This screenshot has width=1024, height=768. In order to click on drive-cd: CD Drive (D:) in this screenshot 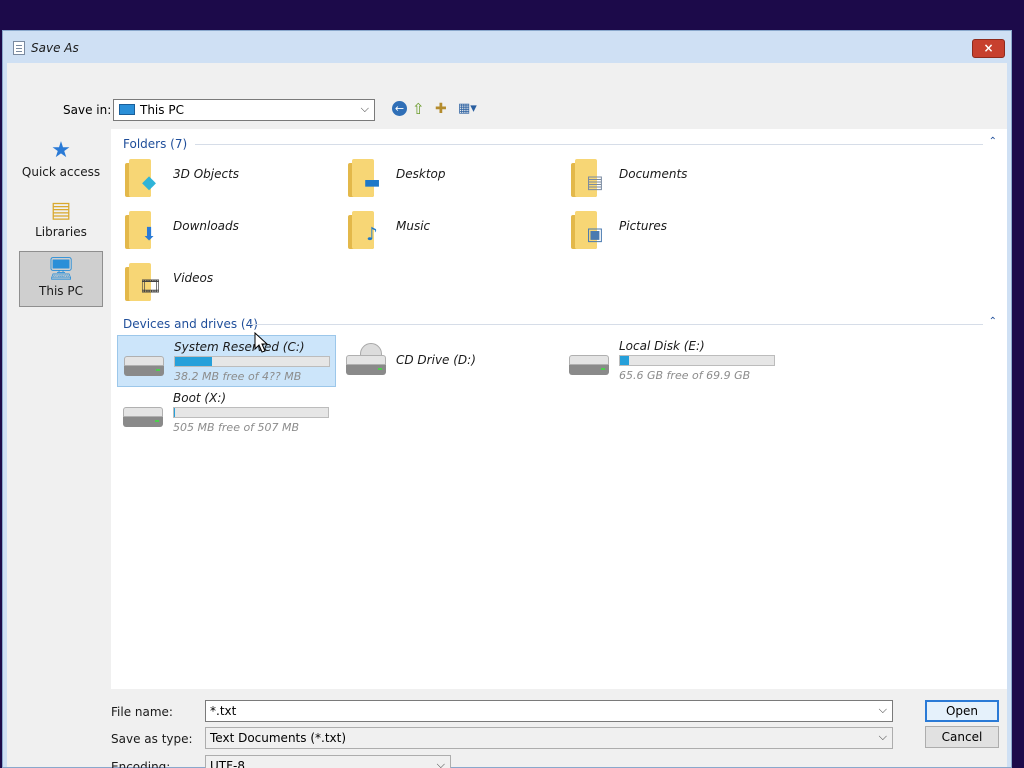, I will do `click(449, 361)`.